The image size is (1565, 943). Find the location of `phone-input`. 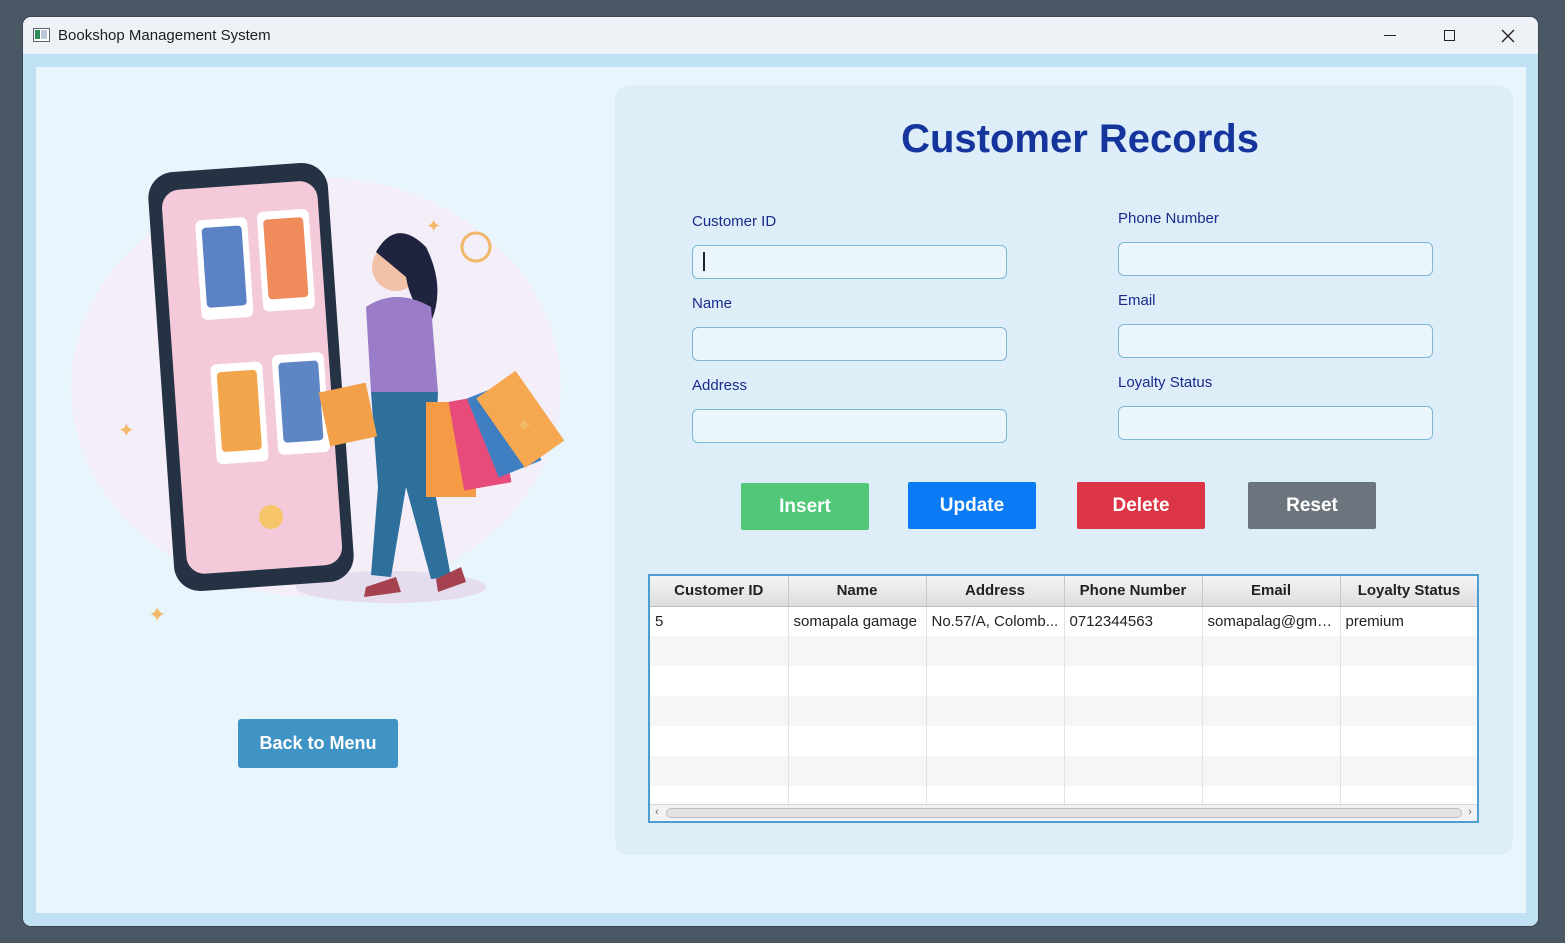

phone-input is located at coordinates (1275, 259).